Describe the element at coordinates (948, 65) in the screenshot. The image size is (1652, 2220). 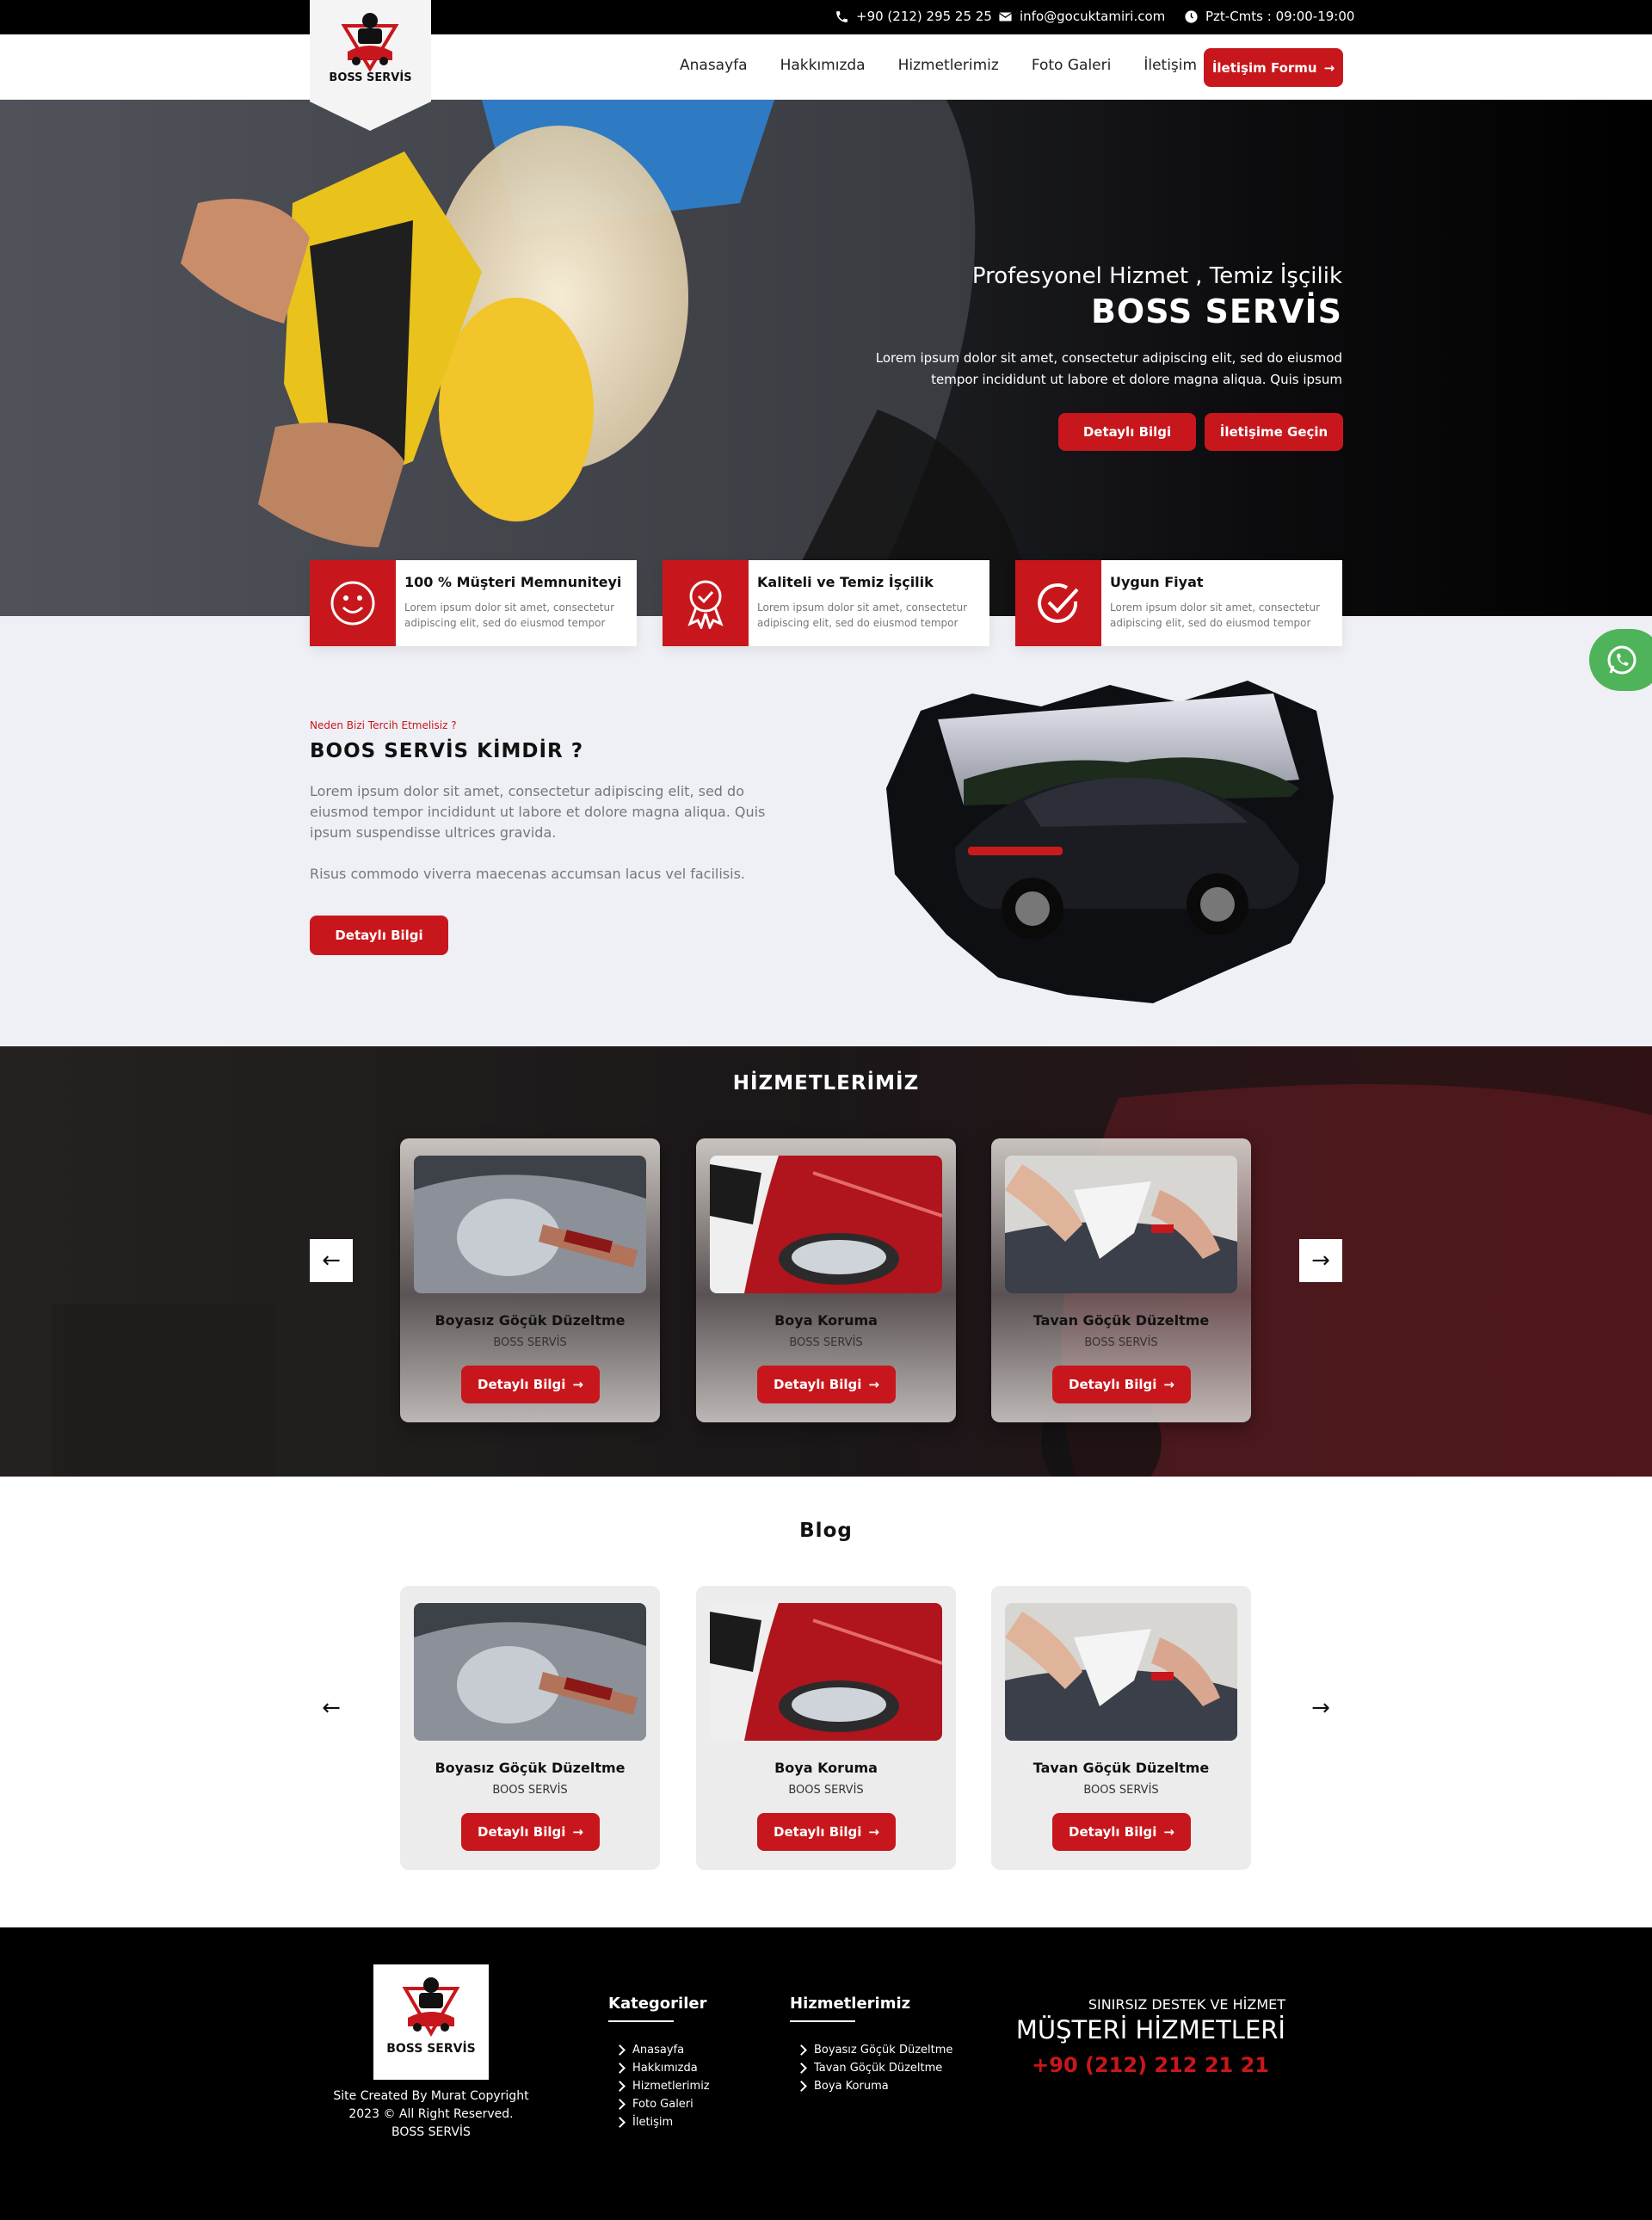
I see `nav-item-services: Hizmetlerimiz` at that location.